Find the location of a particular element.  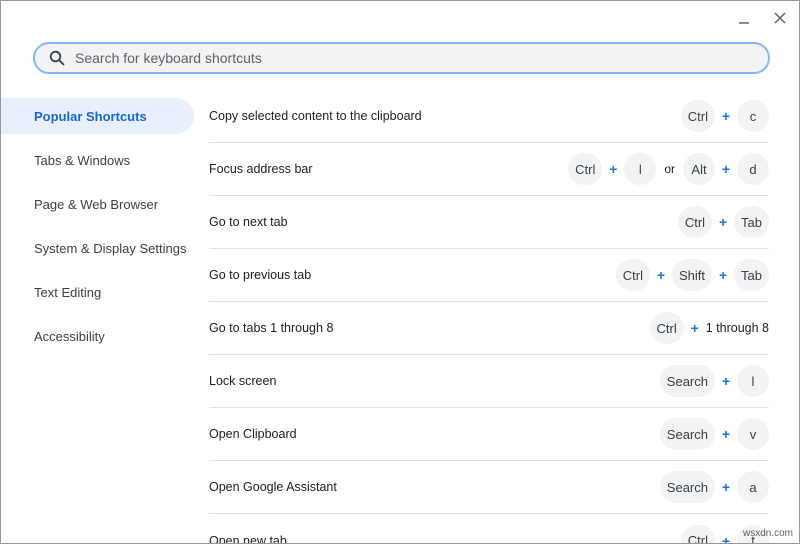

shortcut-row: Go to next tab Ctrl + Tab is located at coordinates (489, 222).